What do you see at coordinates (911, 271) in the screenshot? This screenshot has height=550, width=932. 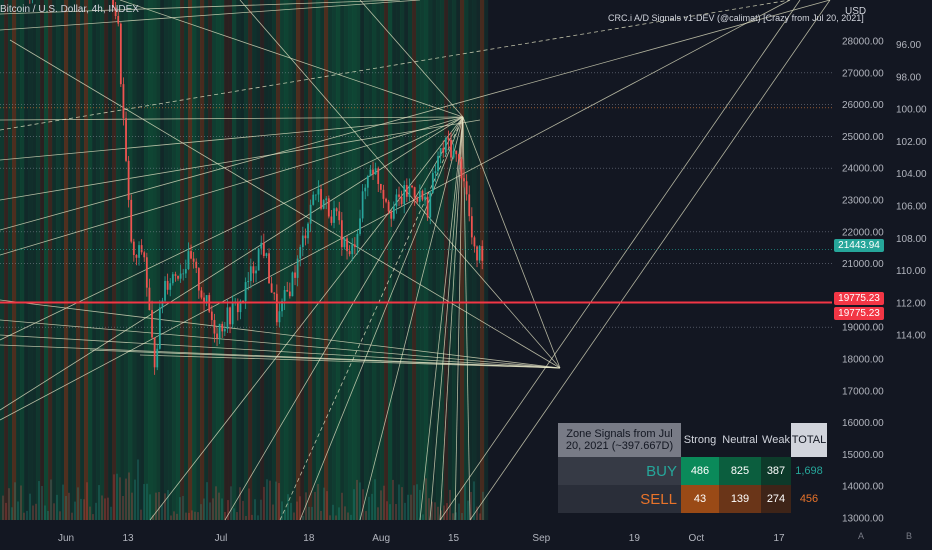 I see `indicator-tick-label: 110.00` at bounding box center [911, 271].